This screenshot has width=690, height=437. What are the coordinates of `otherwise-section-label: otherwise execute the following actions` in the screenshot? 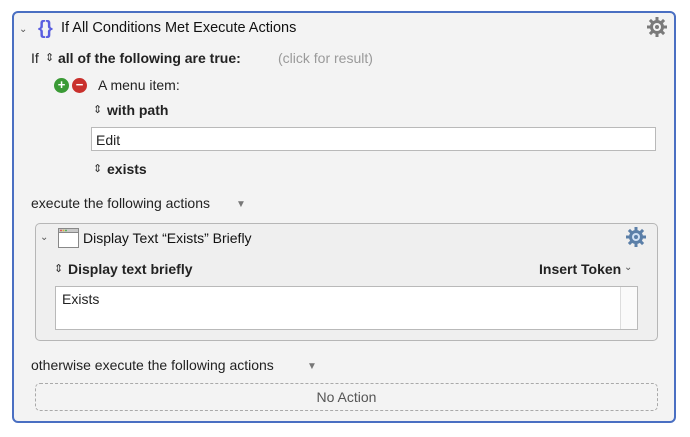 It's located at (152, 365).